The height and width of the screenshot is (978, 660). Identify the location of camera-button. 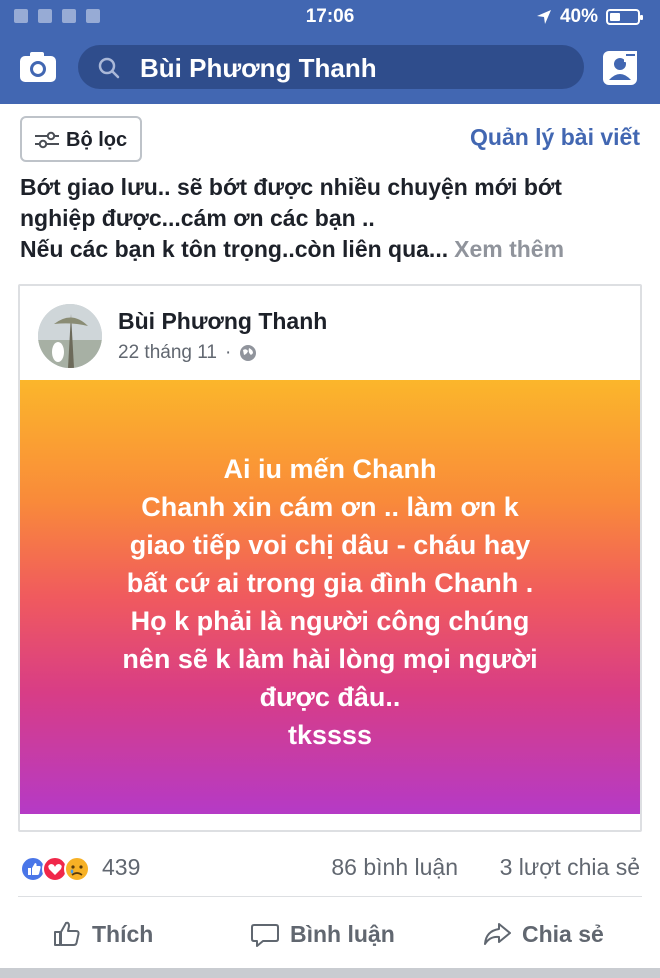
(38, 67).